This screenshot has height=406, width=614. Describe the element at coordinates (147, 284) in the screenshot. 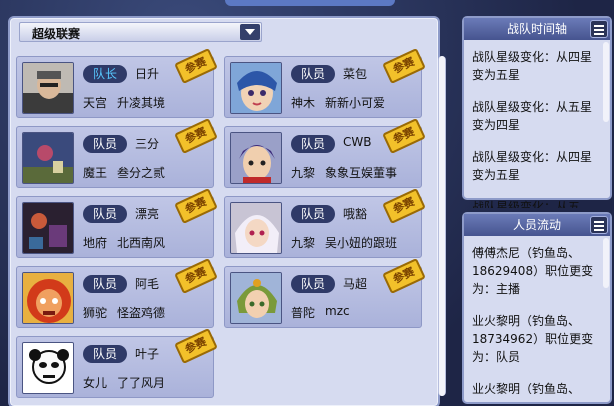

I see `player-name: 阿毛` at that location.